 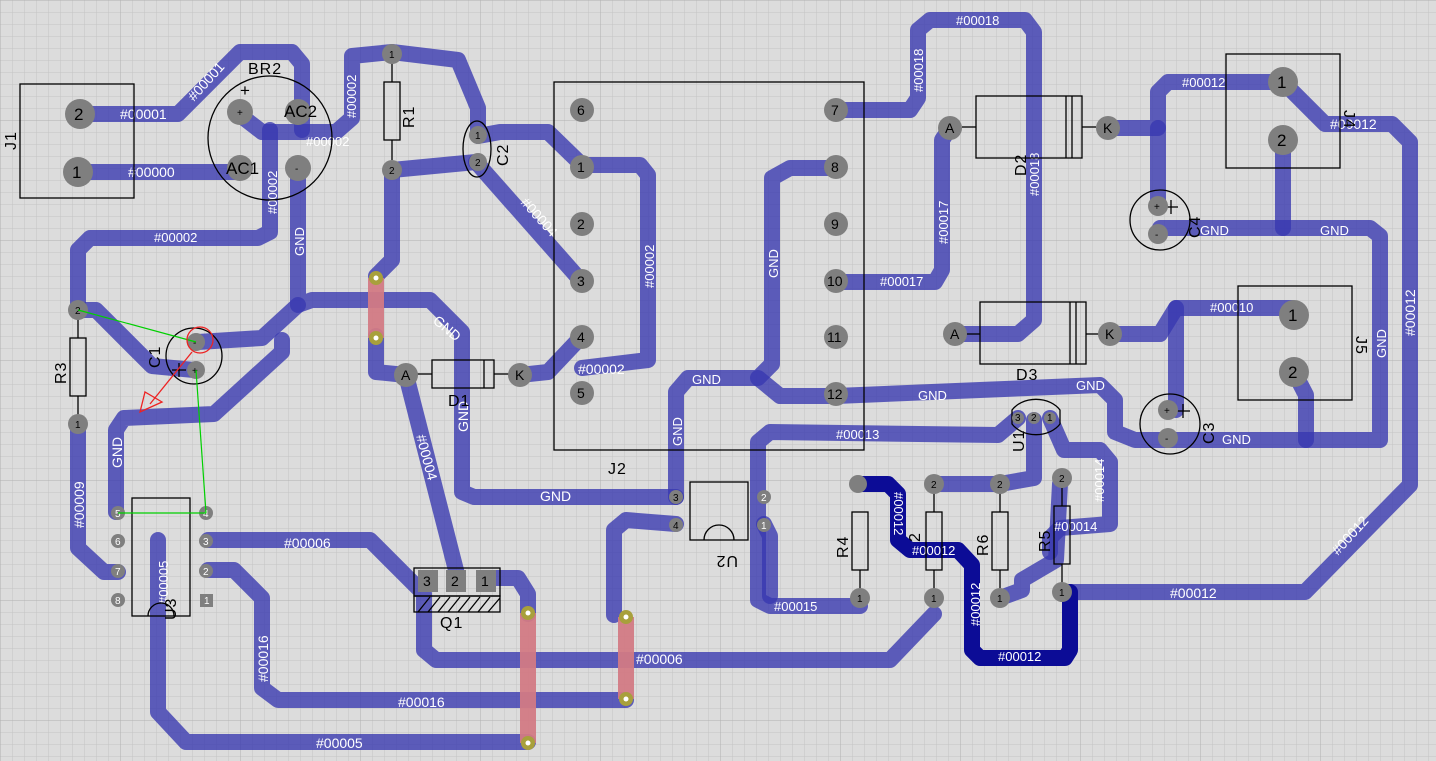 I want to click on r2-ref: 2, so click(x=915, y=537).